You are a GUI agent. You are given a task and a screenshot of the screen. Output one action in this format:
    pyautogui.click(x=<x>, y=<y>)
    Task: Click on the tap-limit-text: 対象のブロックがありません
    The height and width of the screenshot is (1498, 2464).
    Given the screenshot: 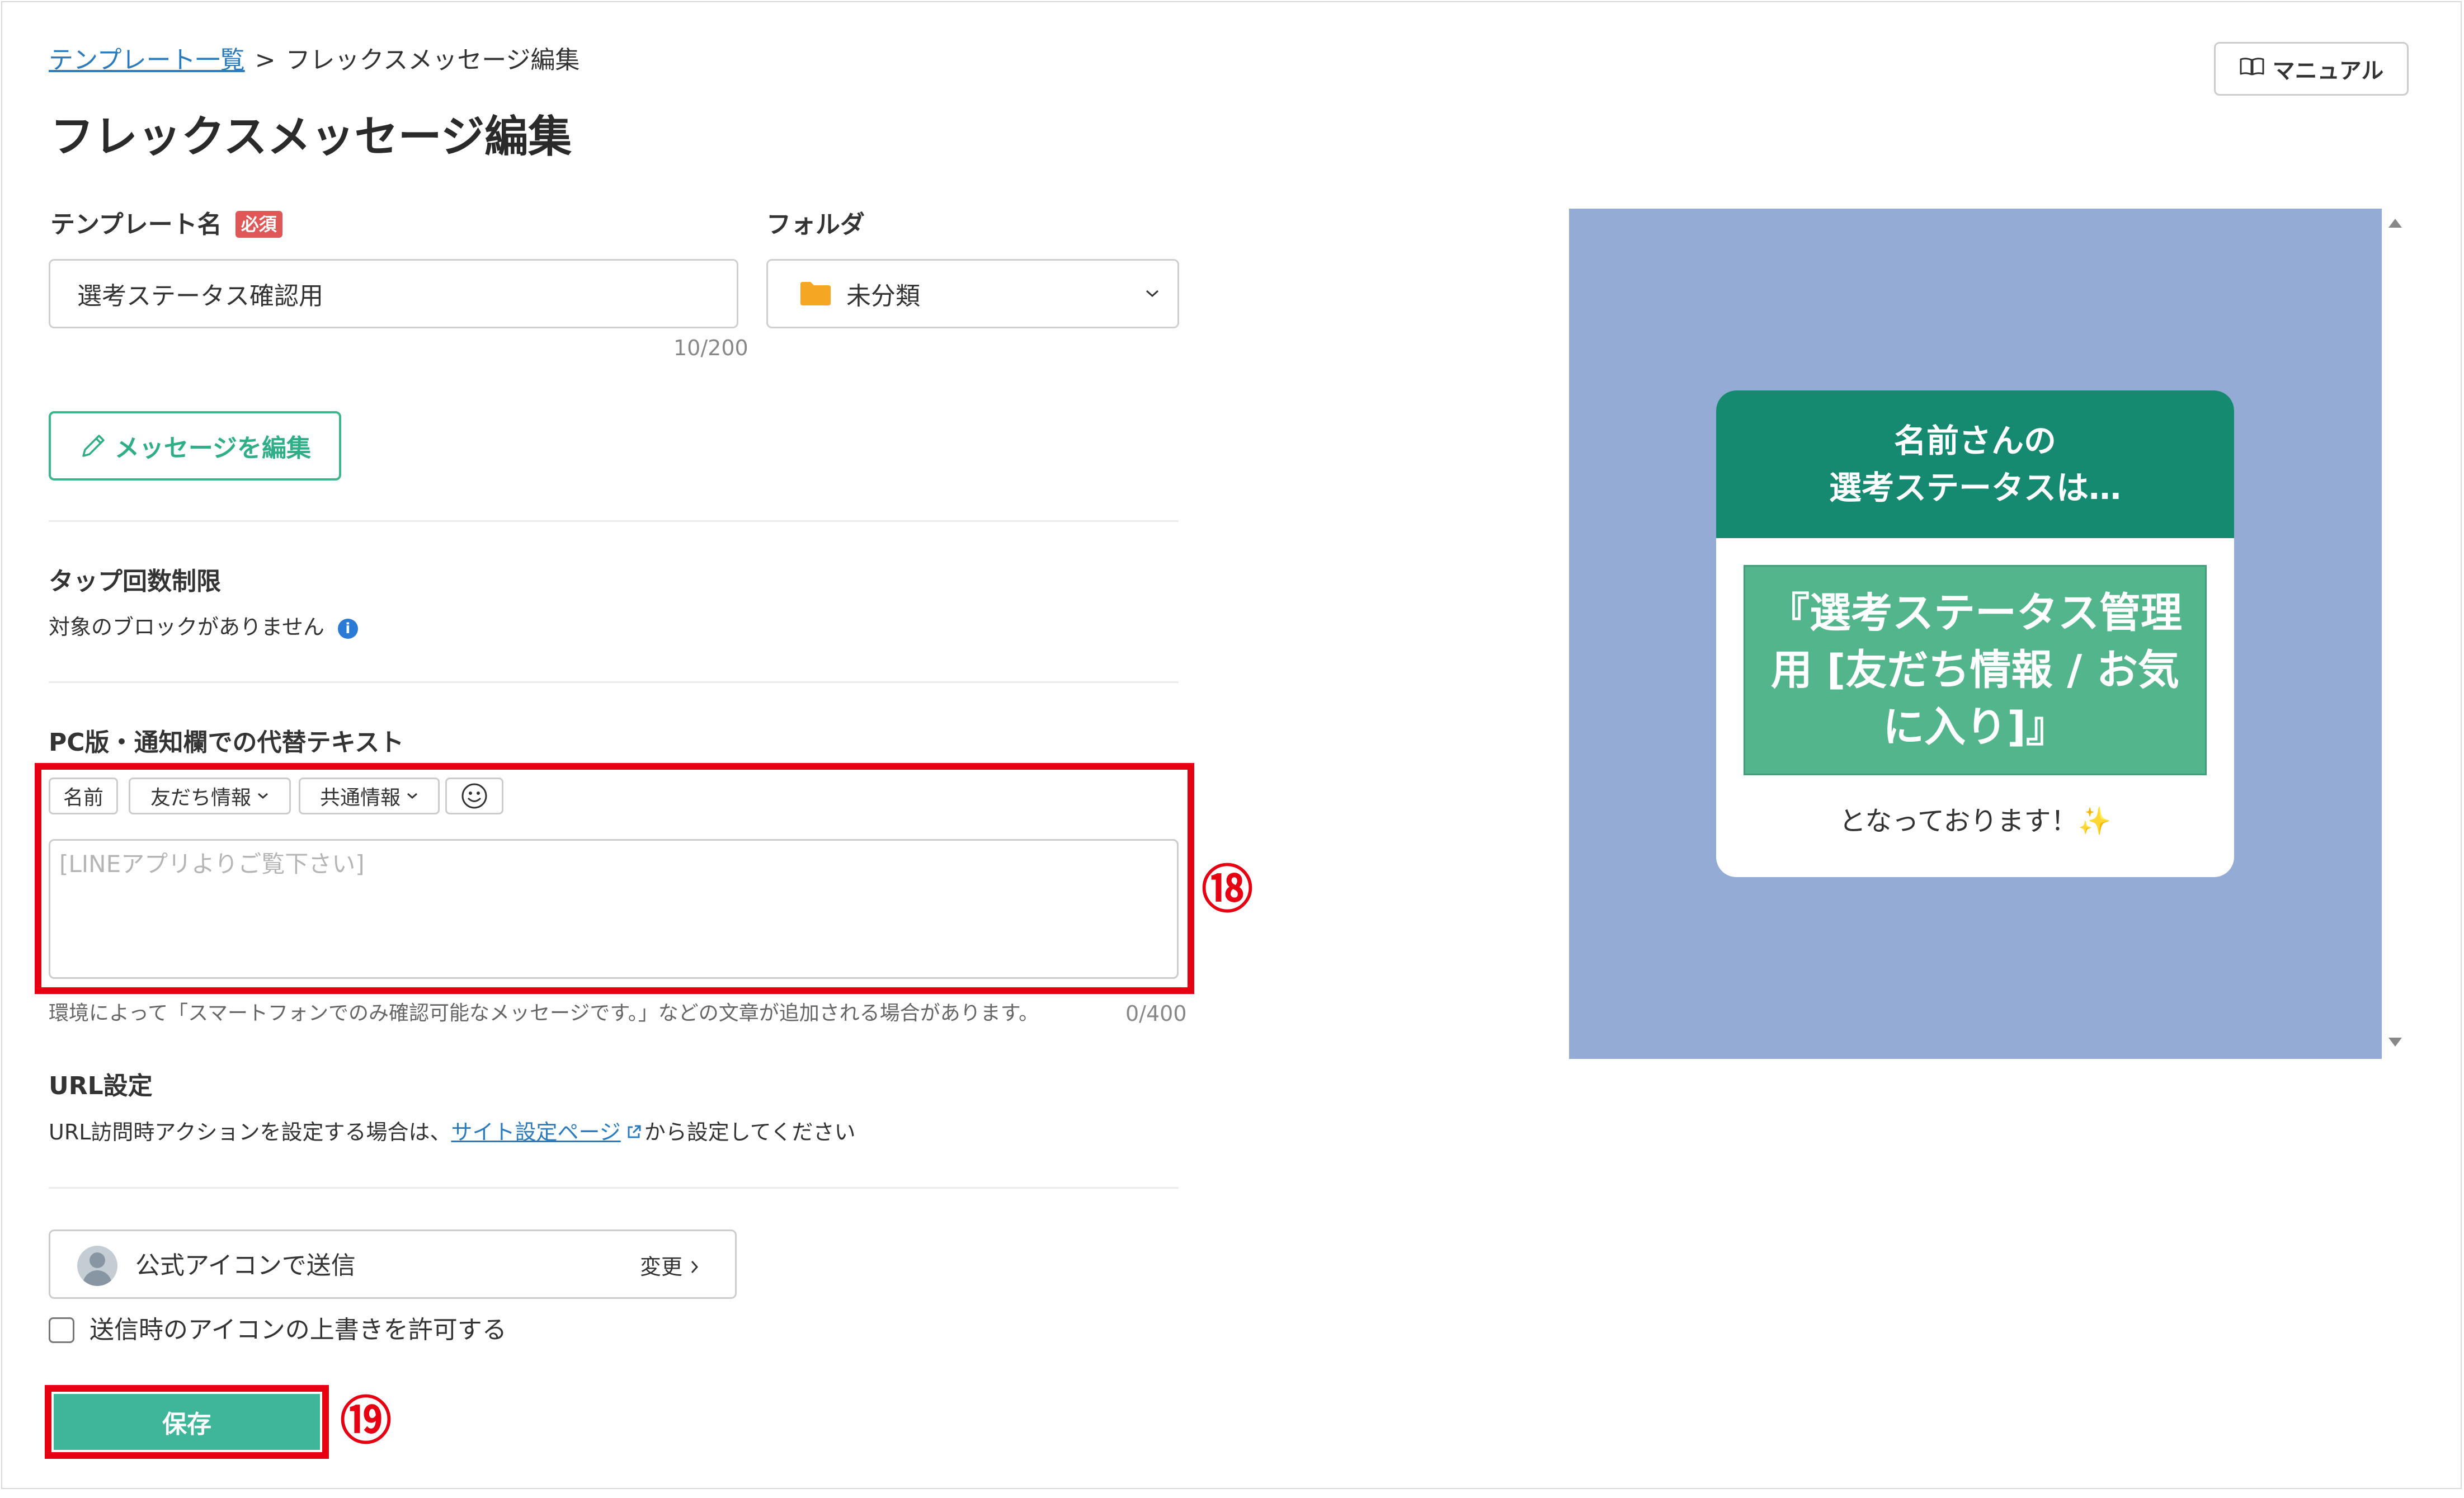 What is the action you would take?
    pyautogui.click(x=187, y=627)
    